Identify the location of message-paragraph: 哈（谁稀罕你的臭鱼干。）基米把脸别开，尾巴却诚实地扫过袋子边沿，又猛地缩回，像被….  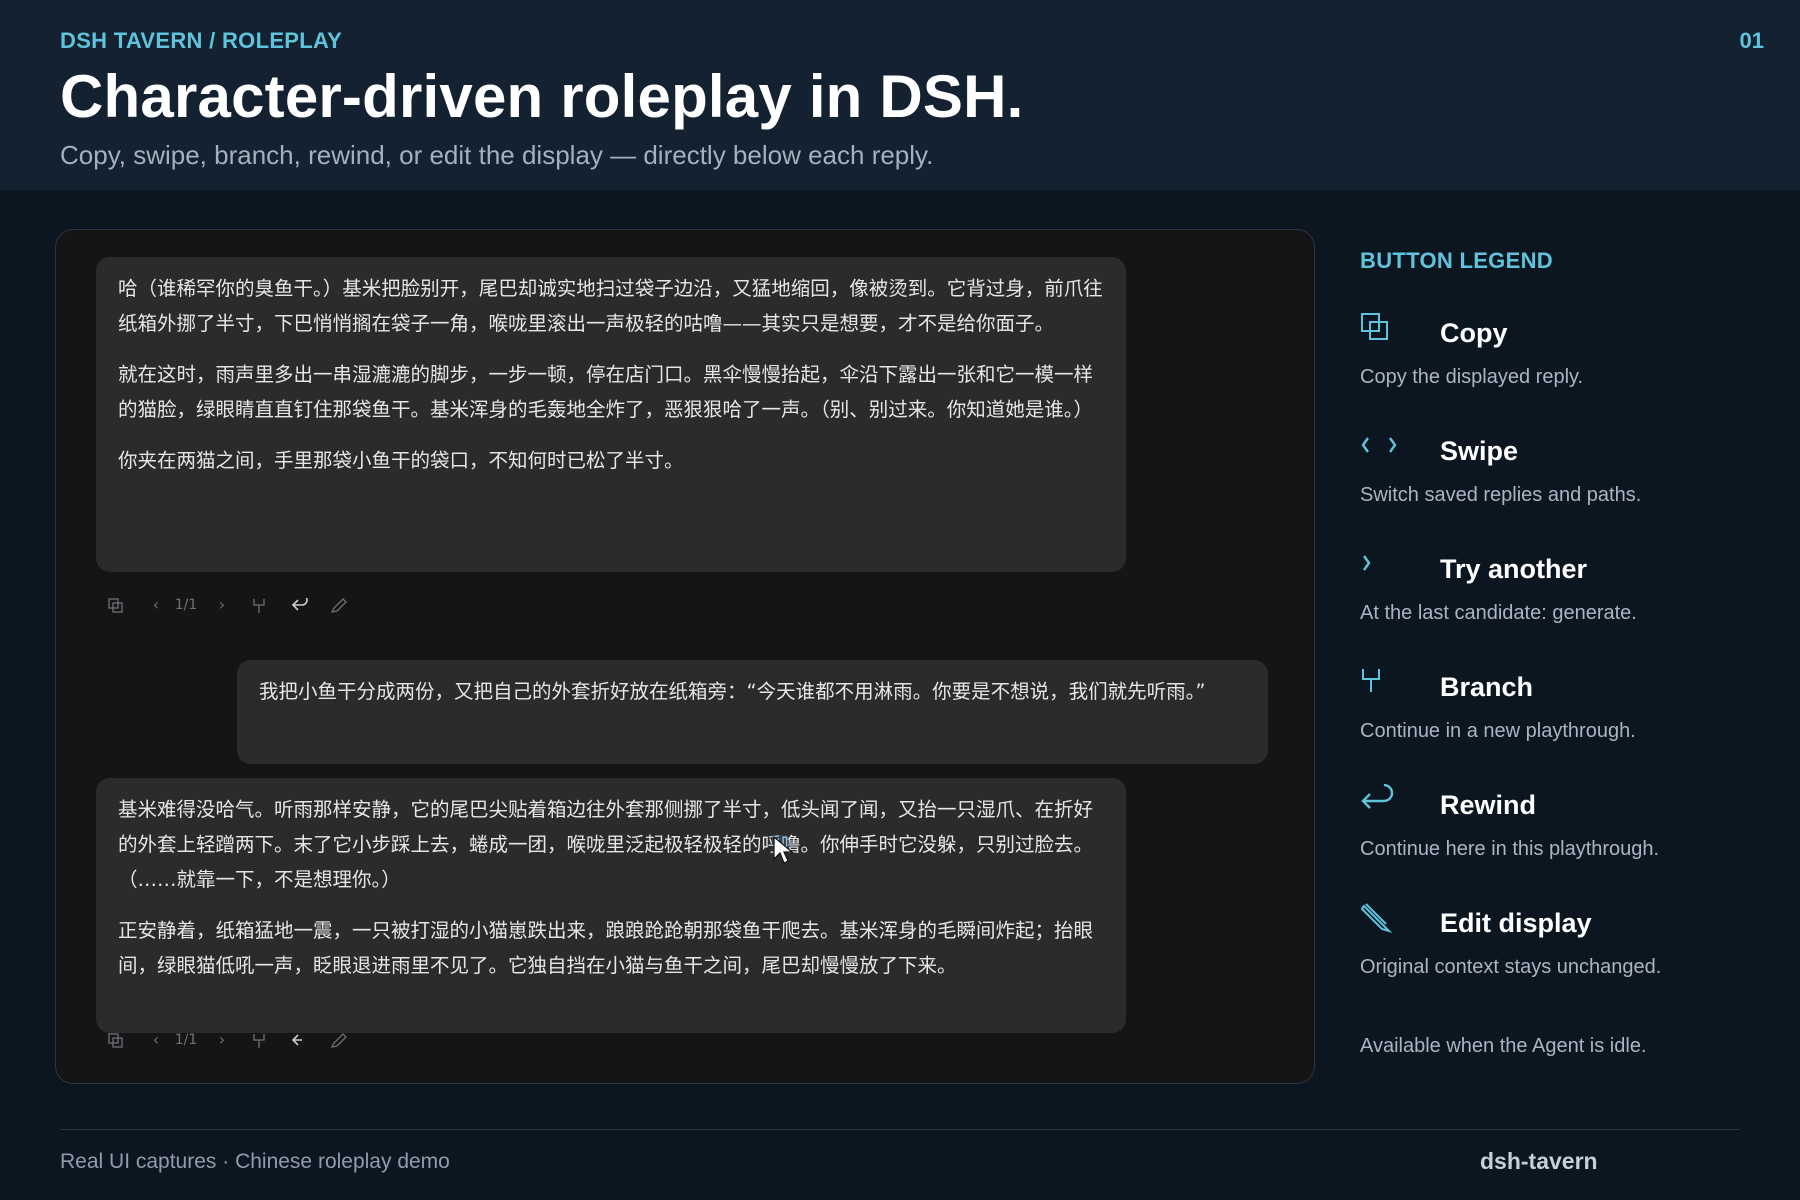
(610, 306).